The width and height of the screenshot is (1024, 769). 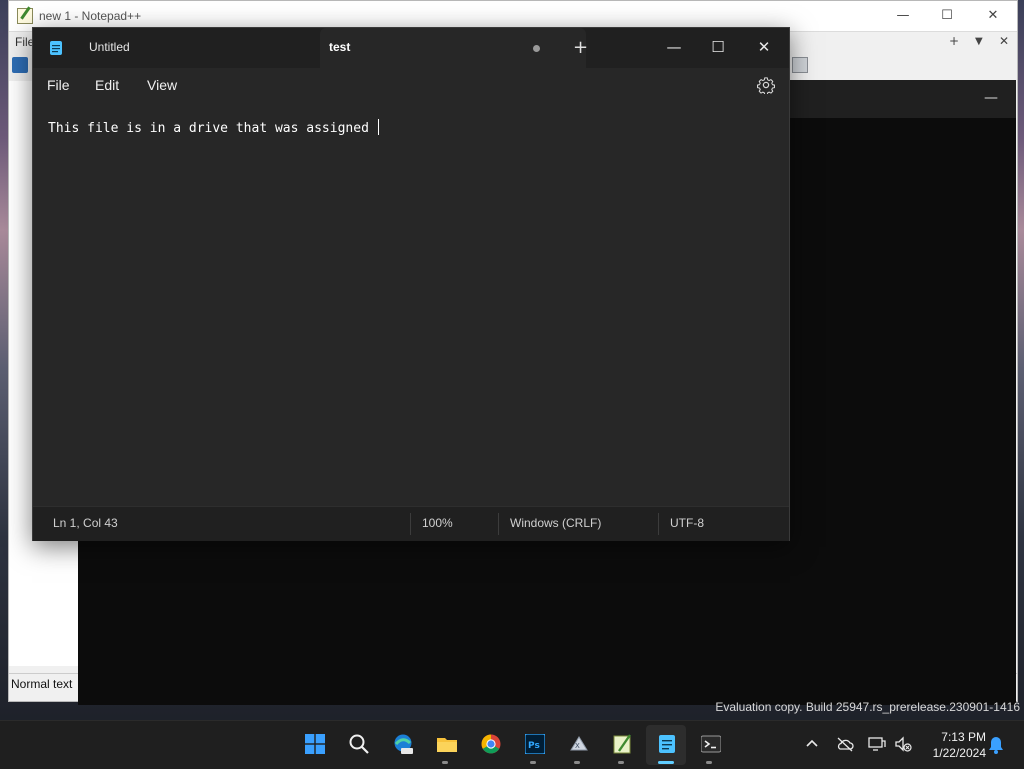 I want to click on search-icon, so click(x=359, y=744).